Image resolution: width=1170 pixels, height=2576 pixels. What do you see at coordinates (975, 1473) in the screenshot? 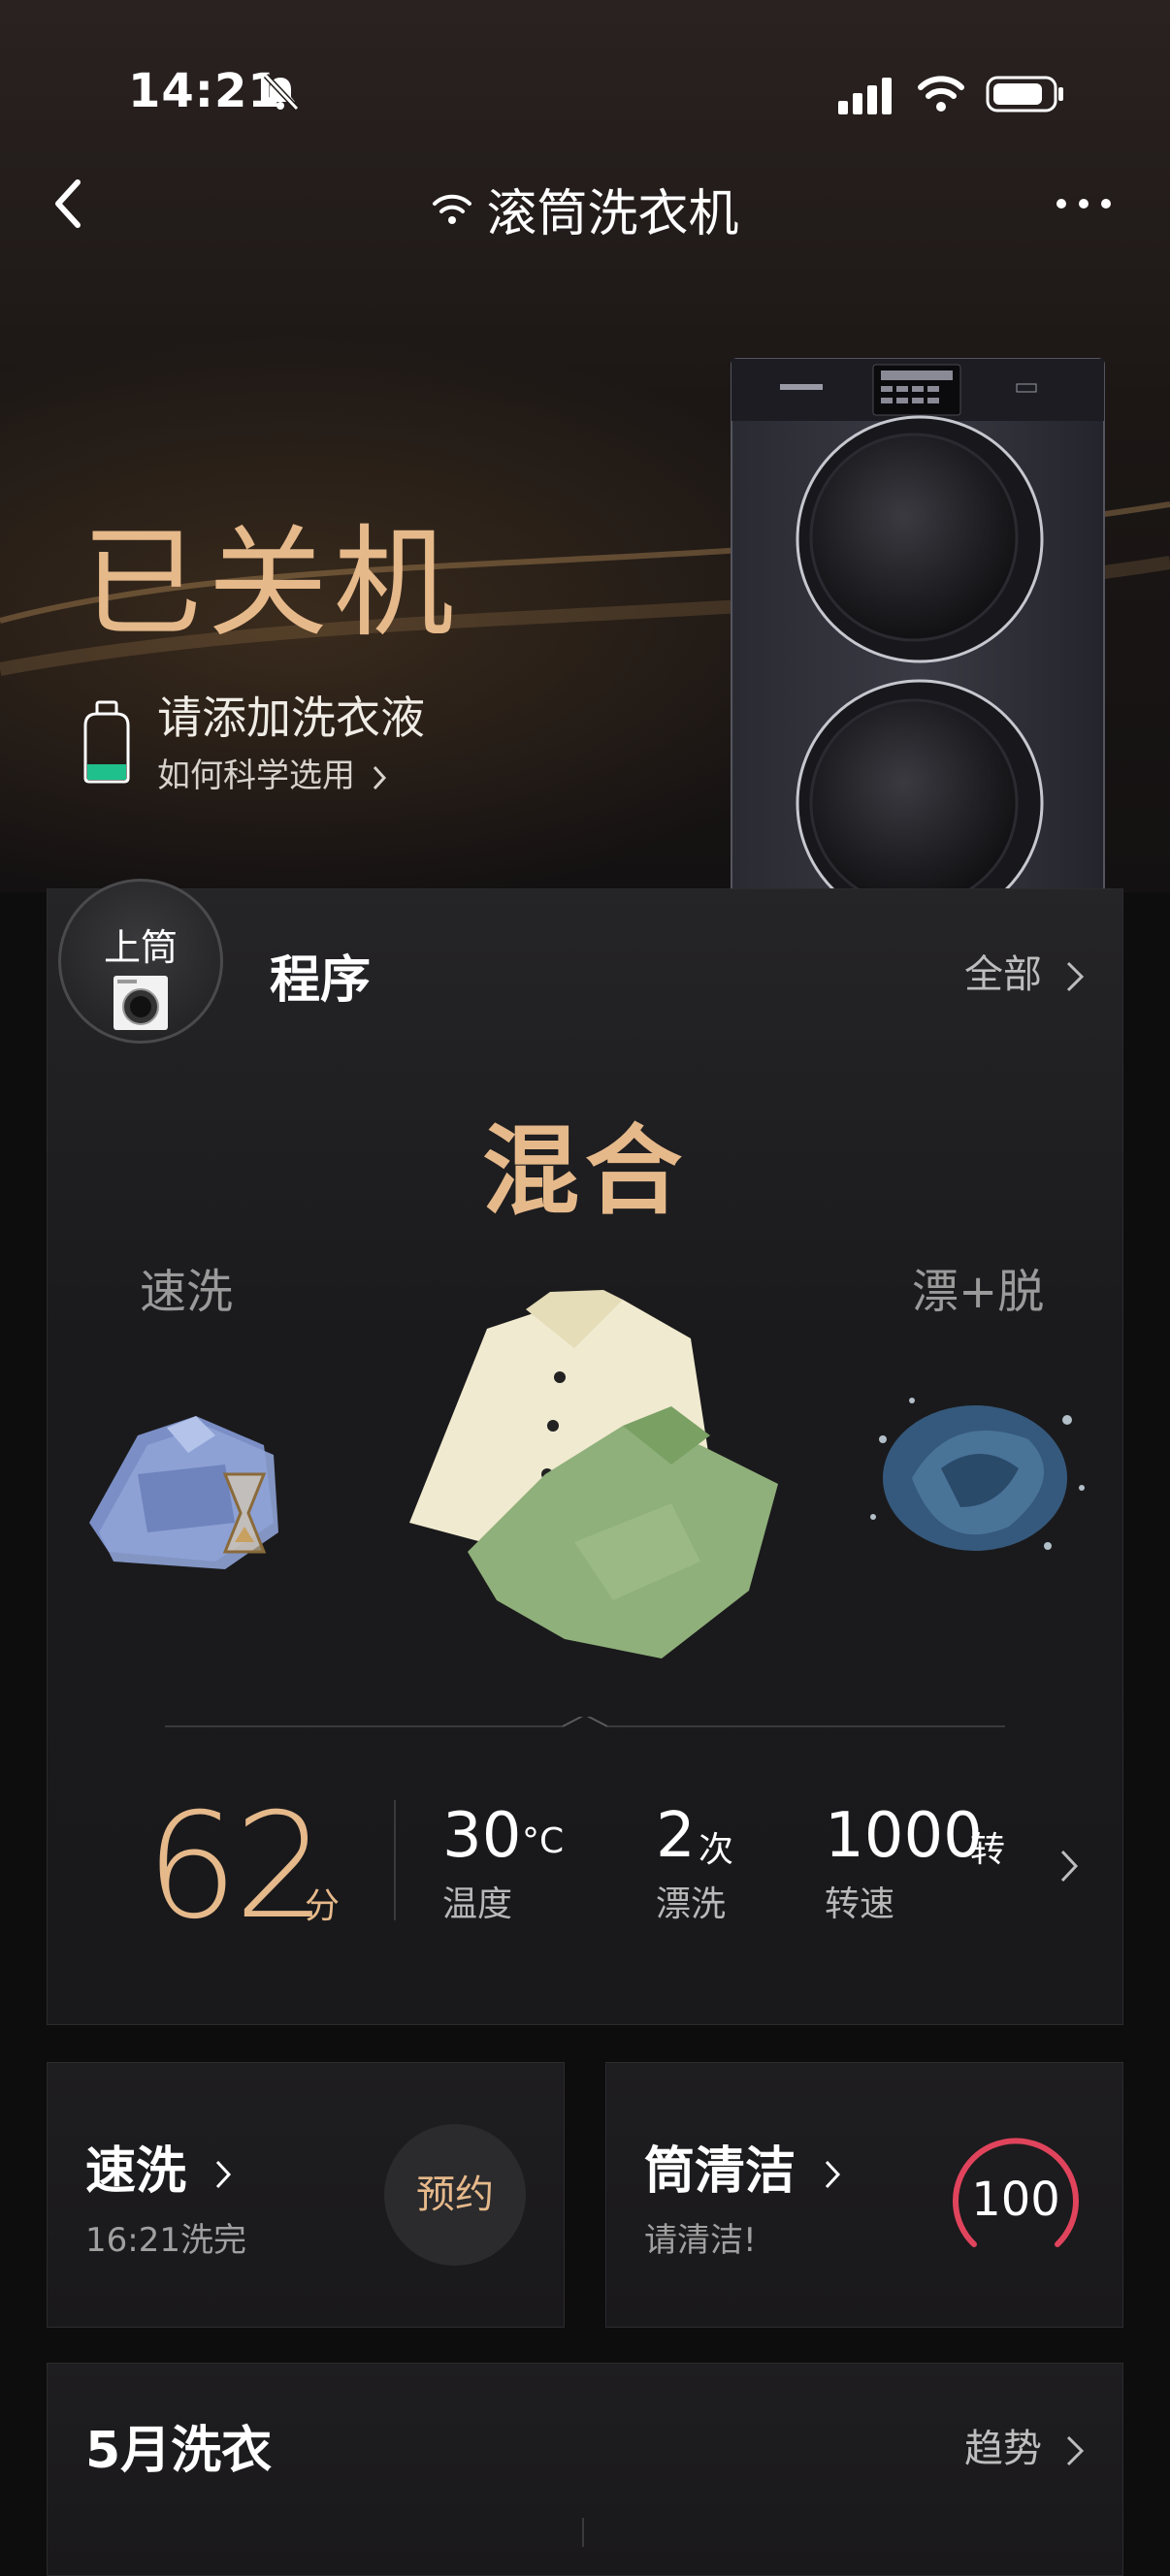
I see `rinse-spin-fabric-image` at bounding box center [975, 1473].